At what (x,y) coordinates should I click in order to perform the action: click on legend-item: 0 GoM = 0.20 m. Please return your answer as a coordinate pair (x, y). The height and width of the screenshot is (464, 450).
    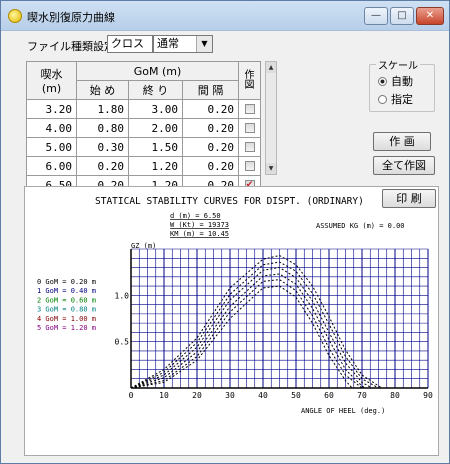
    Looking at the image, I should click on (66, 282).